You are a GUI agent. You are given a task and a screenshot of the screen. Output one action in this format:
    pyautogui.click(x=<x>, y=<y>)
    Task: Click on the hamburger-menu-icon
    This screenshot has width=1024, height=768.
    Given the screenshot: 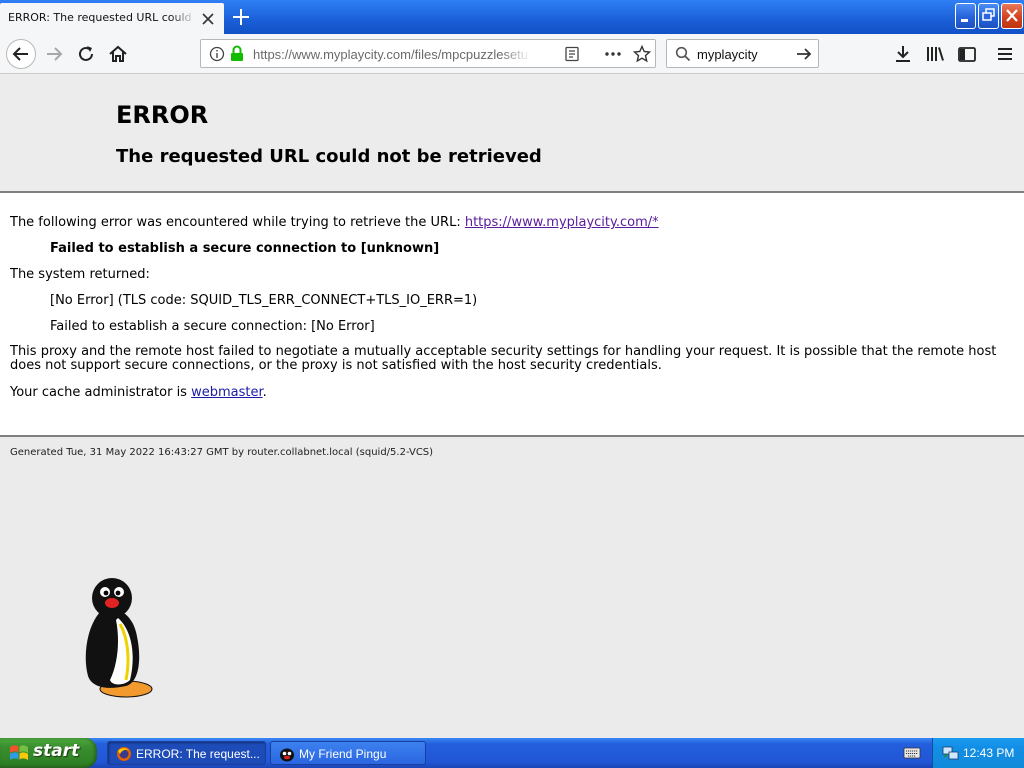 What is the action you would take?
    pyautogui.click(x=1005, y=54)
    